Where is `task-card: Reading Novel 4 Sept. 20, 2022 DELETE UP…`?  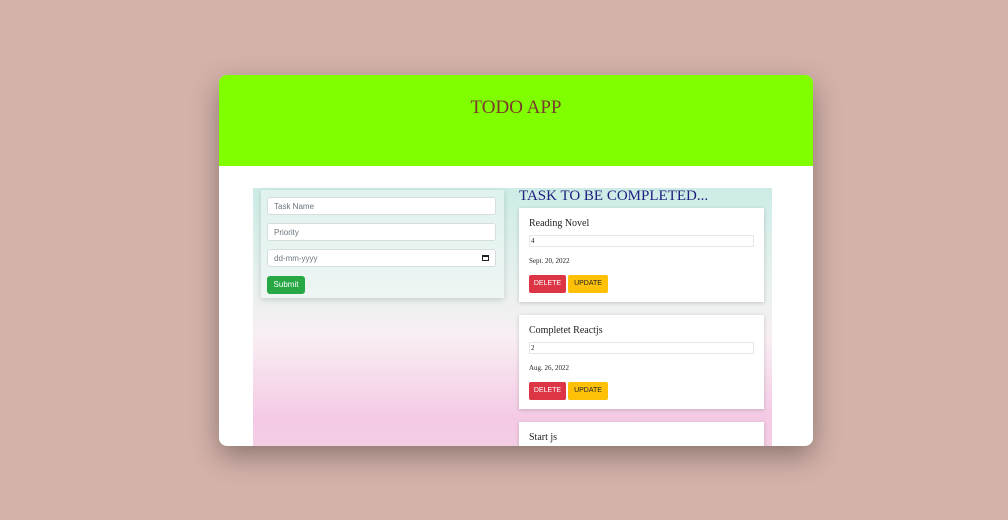
task-card: Reading Novel 4 Sept. 20, 2022 DELETE UP… is located at coordinates (641, 255).